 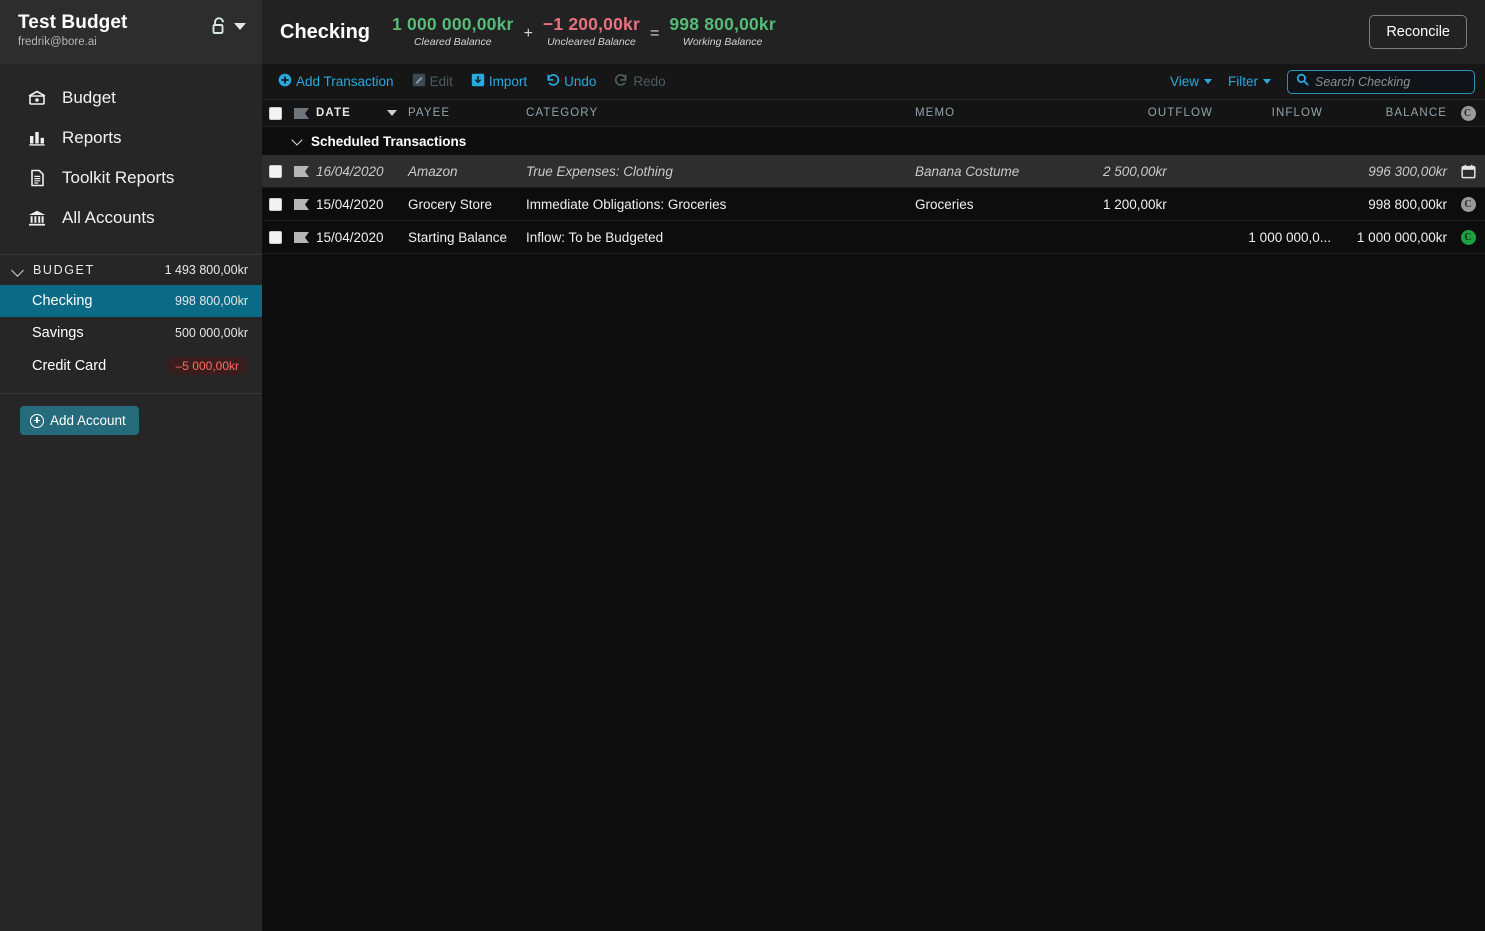 What do you see at coordinates (37, 98) in the screenshot?
I see `budget-icon` at bounding box center [37, 98].